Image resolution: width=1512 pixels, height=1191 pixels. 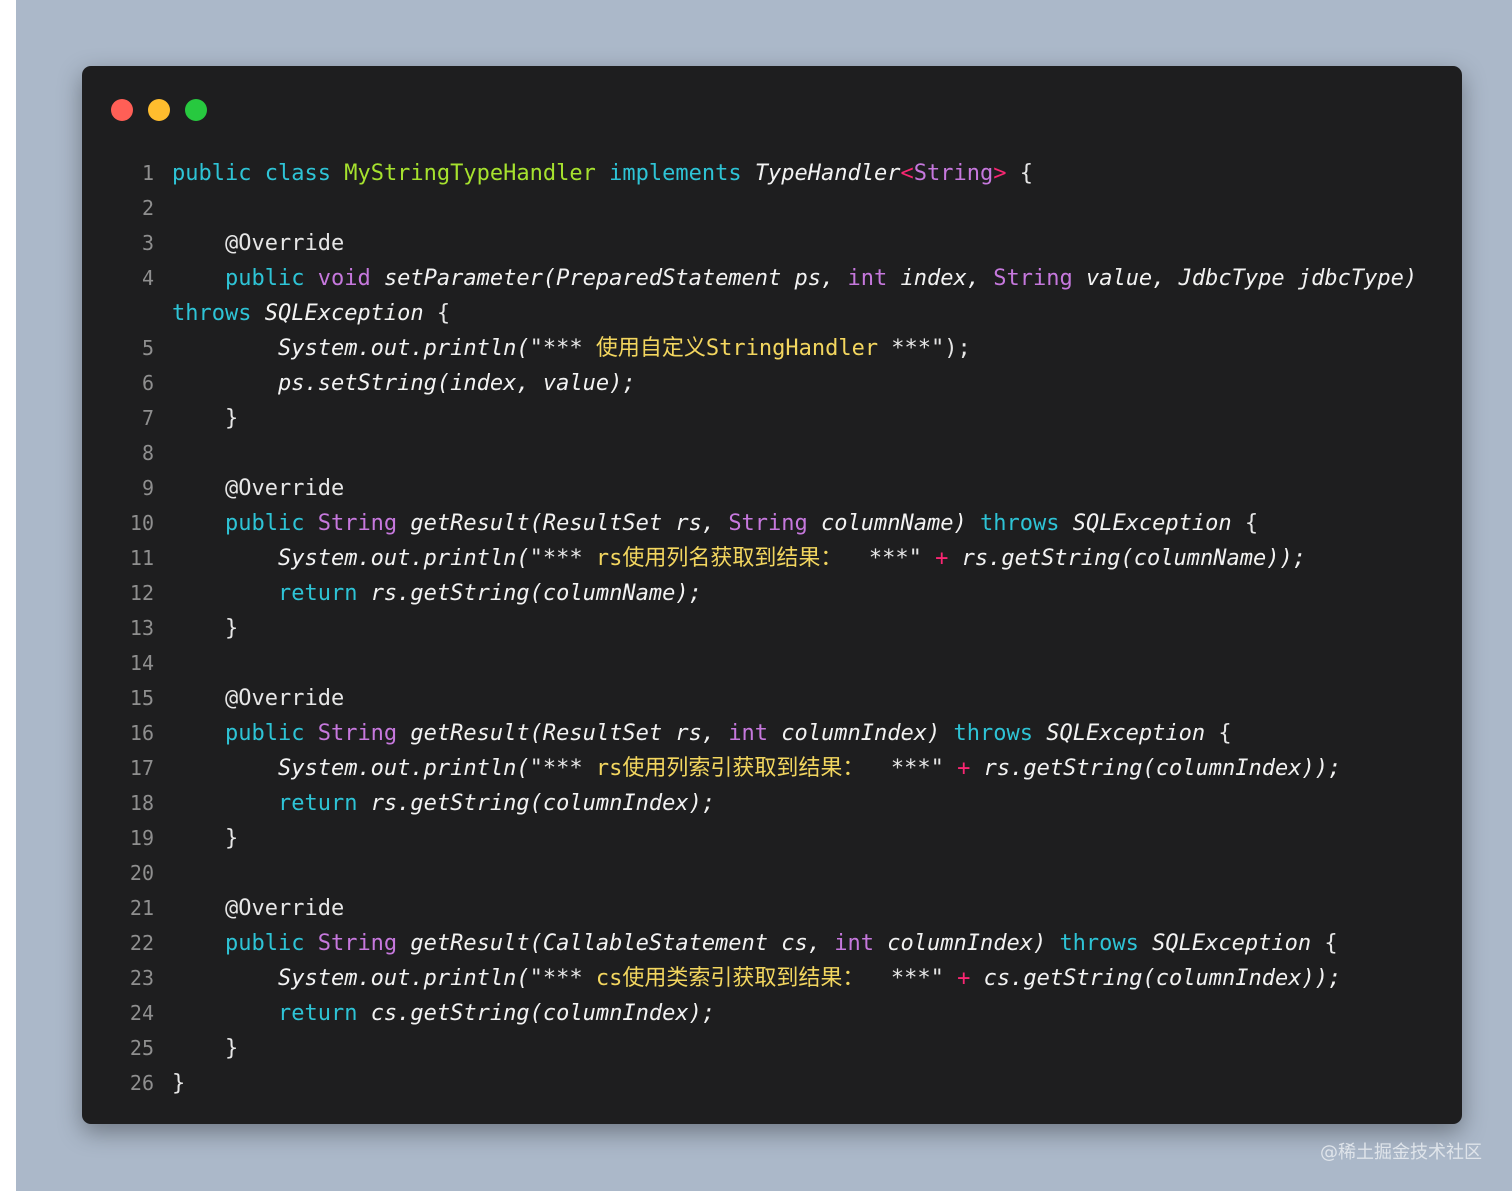 I want to click on line-number: 25, so click(x=141, y=1048).